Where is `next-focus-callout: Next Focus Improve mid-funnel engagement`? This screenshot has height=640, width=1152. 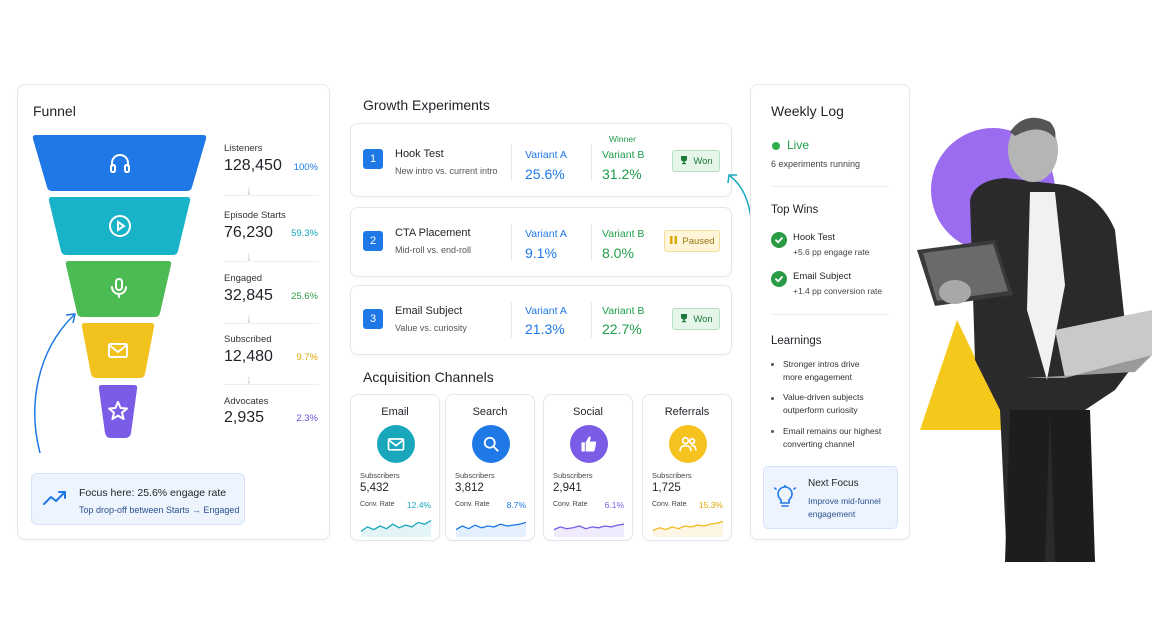
next-focus-callout: Next Focus Improve mid-funnel engagement is located at coordinates (830, 497).